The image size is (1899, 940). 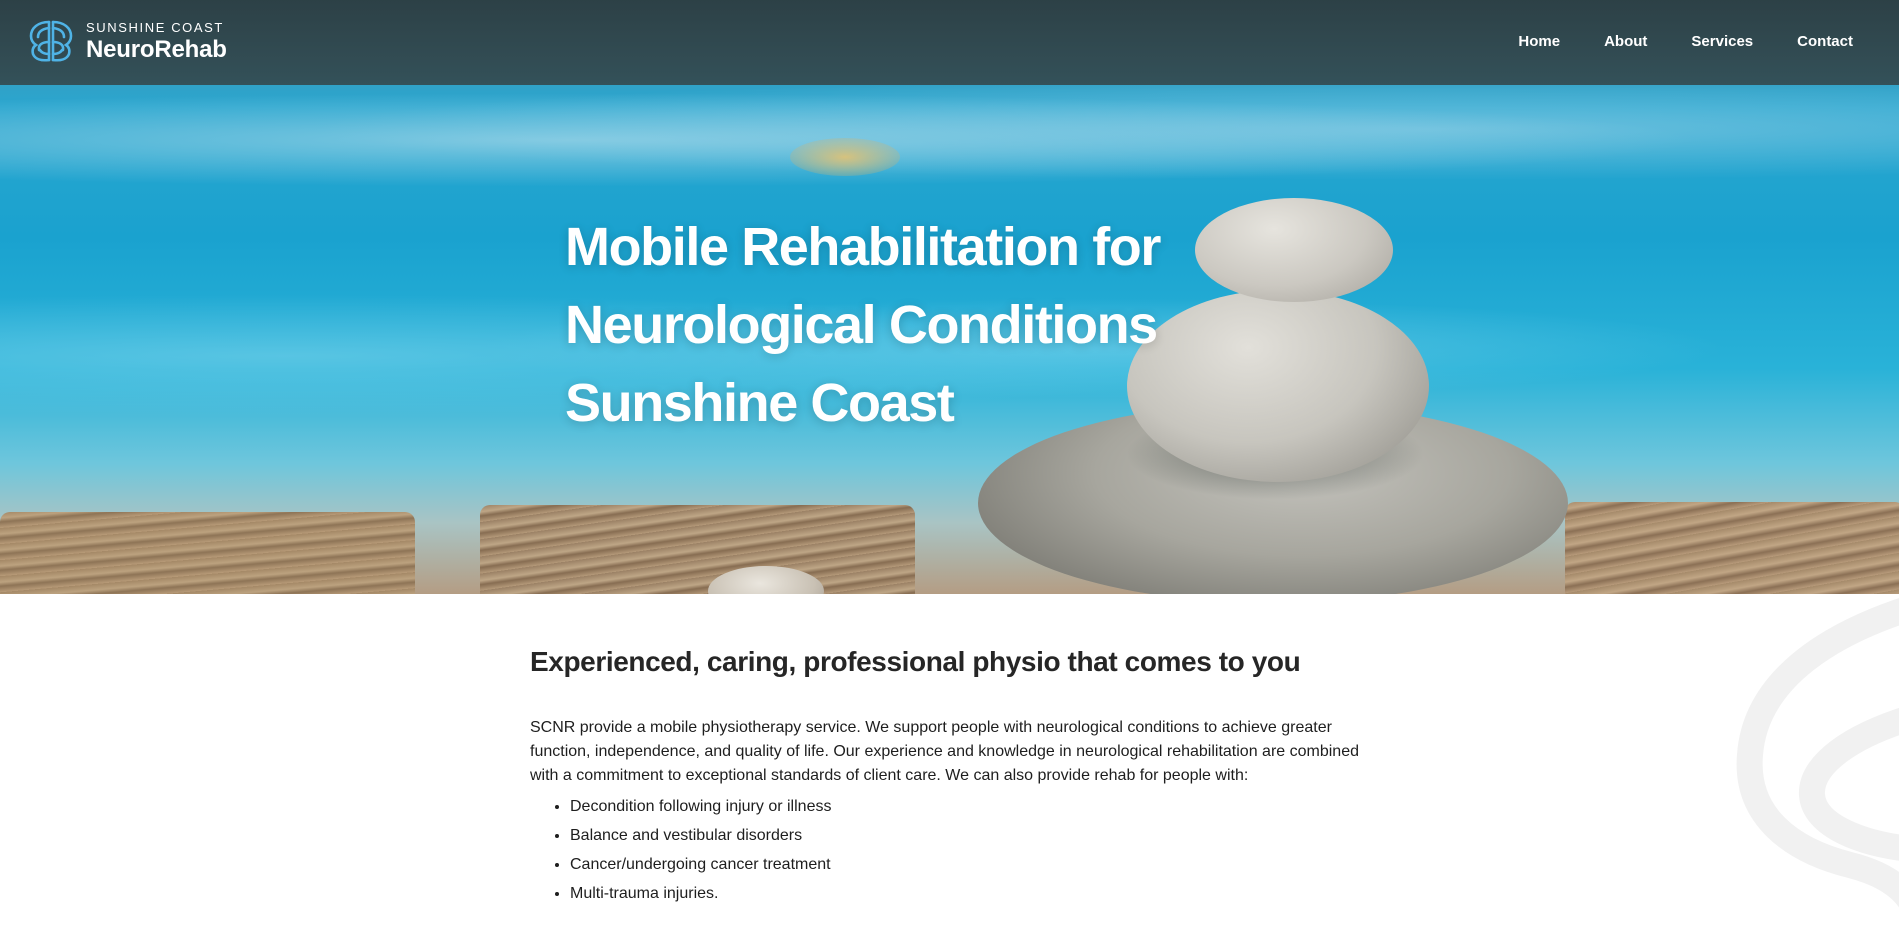 I want to click on hero-title-line: Mobile Rehabilitation for, so click(x=863, y=247).